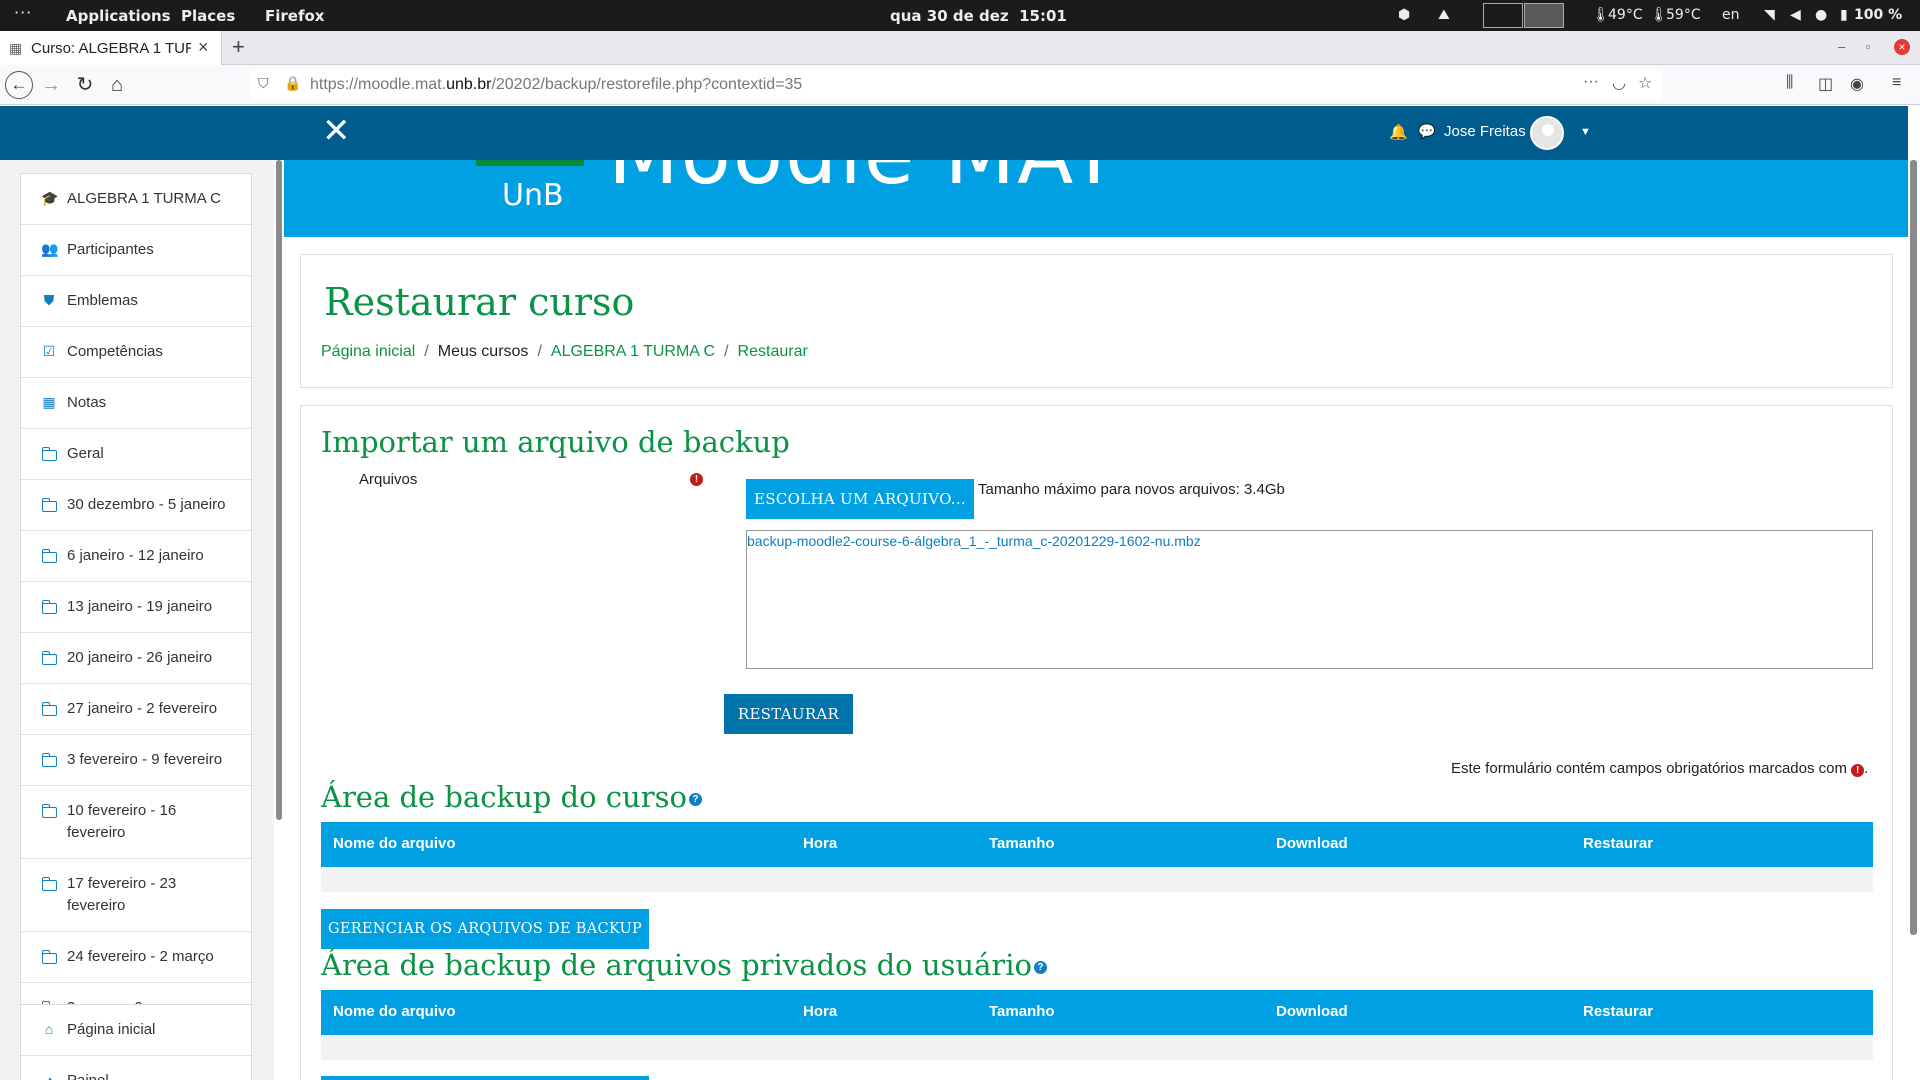  What do you see at coordinates (136, 708) in the screenshot?
I see `drawer-item: 27 janeiro - 2 fevereiro` at bounding box center [136, 708].